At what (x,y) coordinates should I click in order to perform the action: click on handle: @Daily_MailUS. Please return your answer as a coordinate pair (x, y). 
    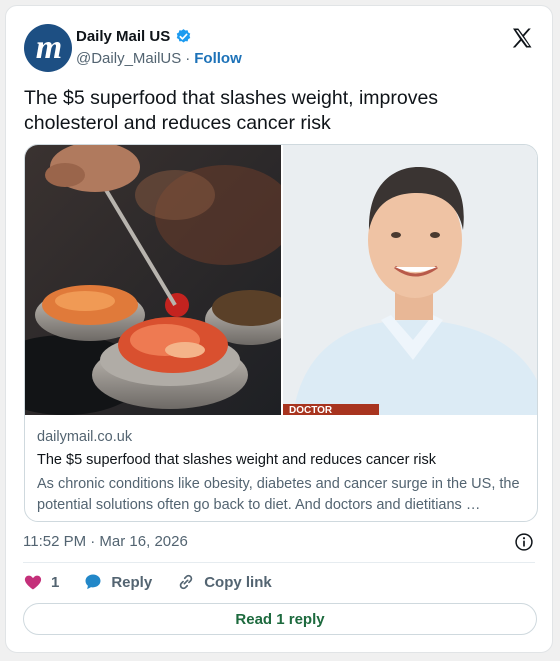
    Looking at the image, I should click on (128, 58).